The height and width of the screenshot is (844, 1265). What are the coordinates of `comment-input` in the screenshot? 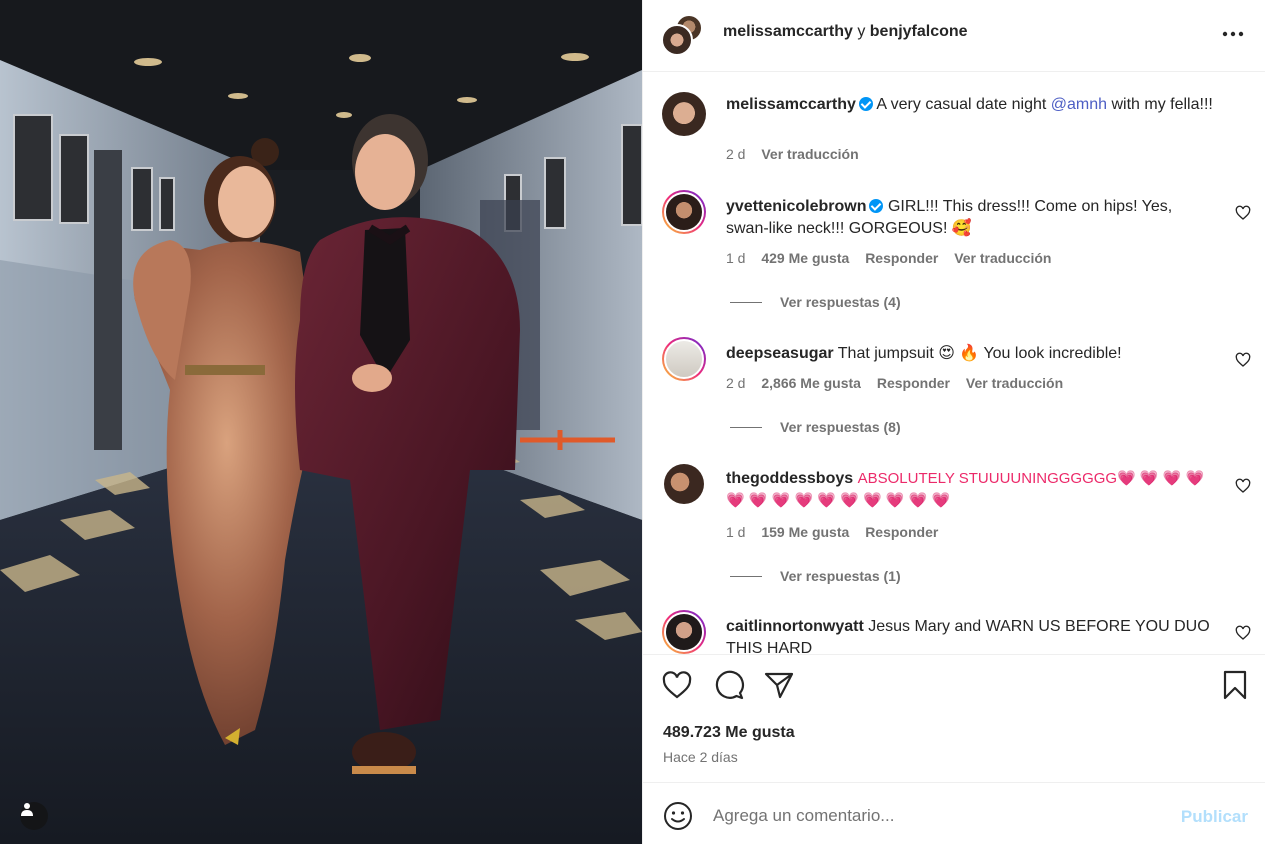 It's located at (923, 816).